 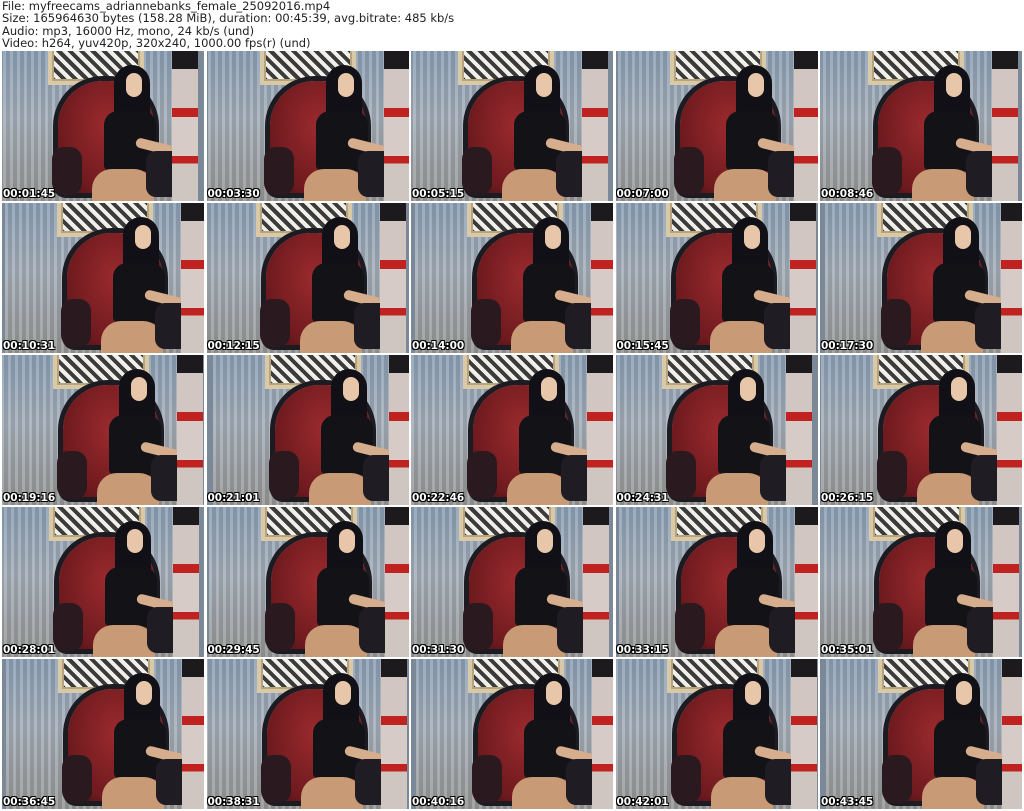 I want to click on thumbnail-timestamp: 00:15:45, so click(x=642, y=346).